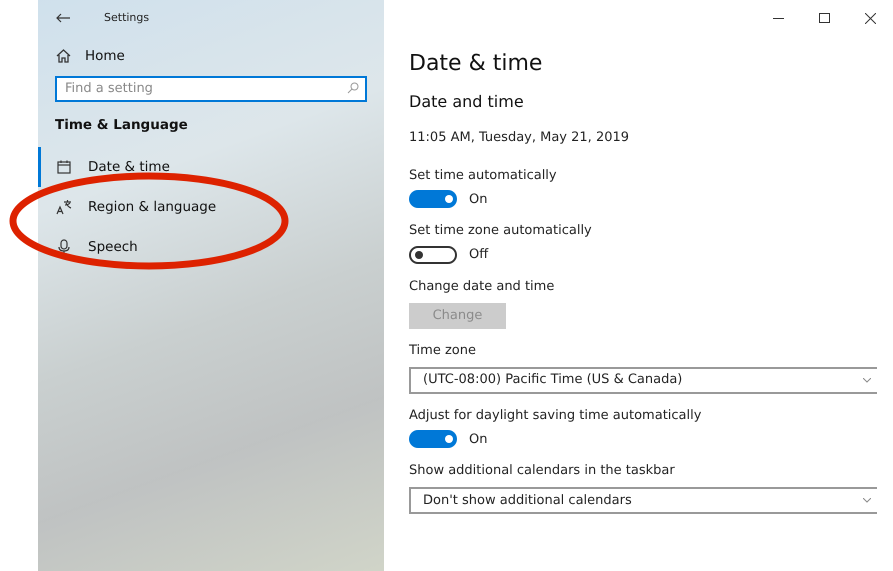 The height and width of the screenshot is (571, 893). What do you see at coordinates (467, 102) in the screenshot?
I see `section-title: Date and time` at bounding box center [467, 102].